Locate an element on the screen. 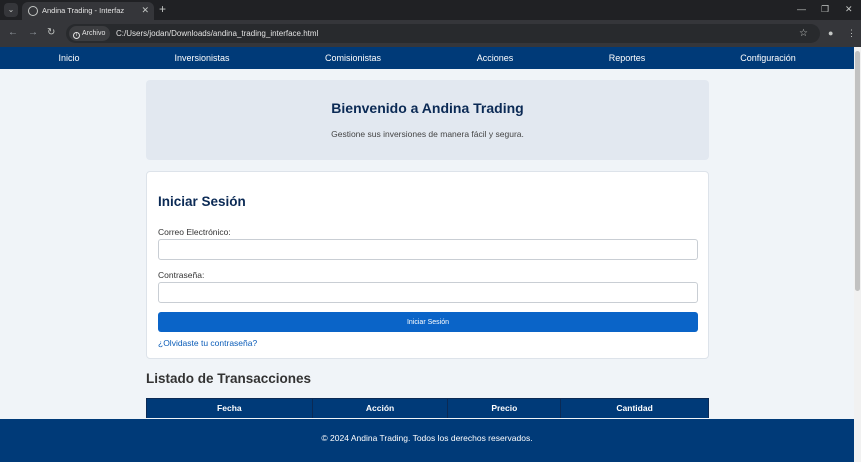 The height and width of the screenshot is (462, 861). nav-item-reportes: Reportes is located at coordinates (627, 58).